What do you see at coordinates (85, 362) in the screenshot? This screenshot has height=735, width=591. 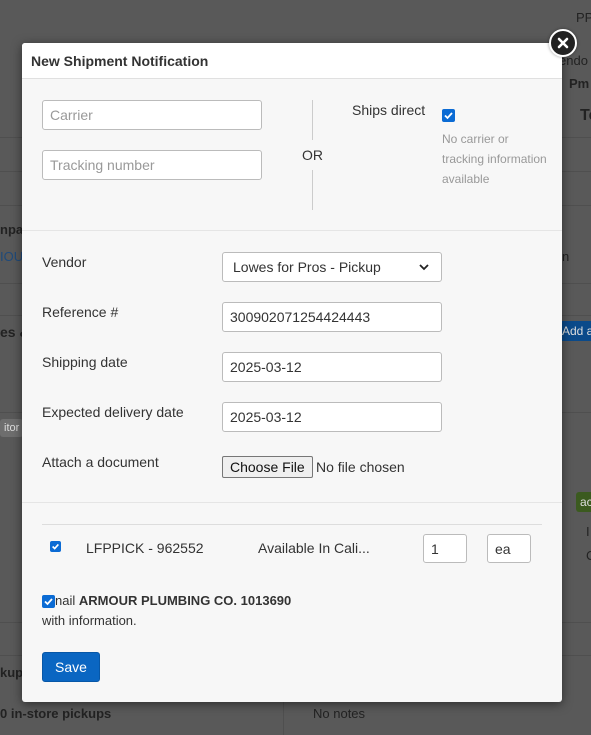 I see `shipping-date-label: Shipping date` at bounding box center [85, 362].